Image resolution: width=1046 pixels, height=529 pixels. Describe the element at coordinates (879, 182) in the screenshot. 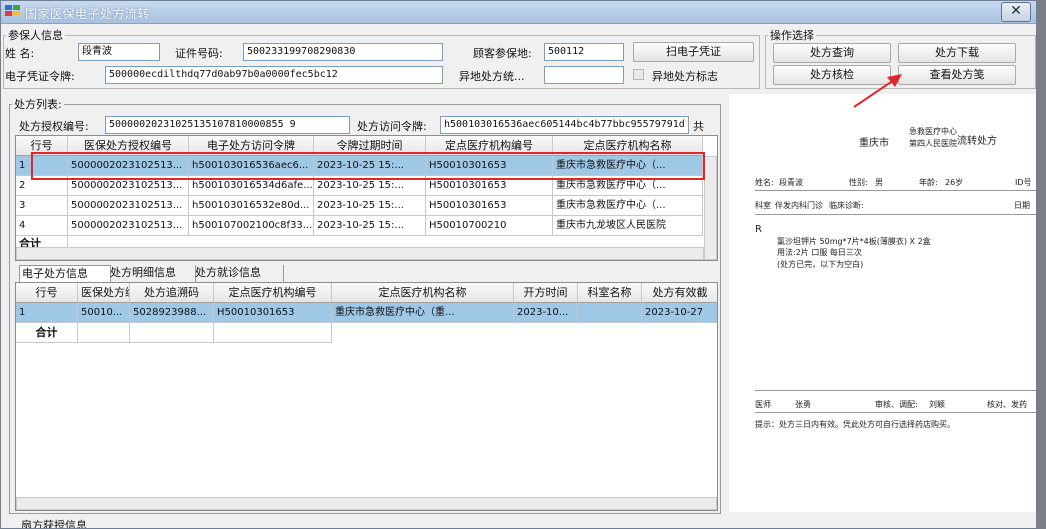

I see `rx-sex: 男` at that location.